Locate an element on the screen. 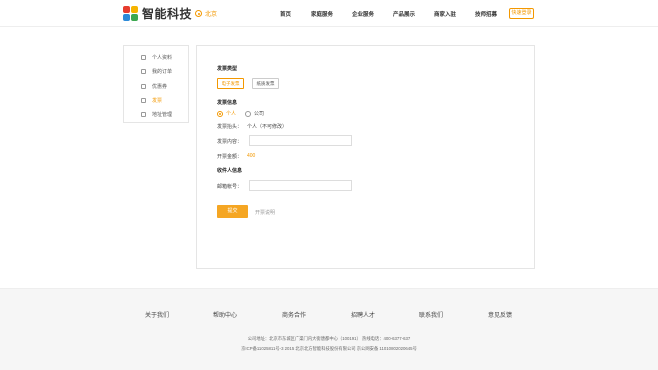 The image size is (658, 370). account-sidebar: 个人资料 我的订单 优惠券 发票 地址管理 is located at coordinates (156, 84).